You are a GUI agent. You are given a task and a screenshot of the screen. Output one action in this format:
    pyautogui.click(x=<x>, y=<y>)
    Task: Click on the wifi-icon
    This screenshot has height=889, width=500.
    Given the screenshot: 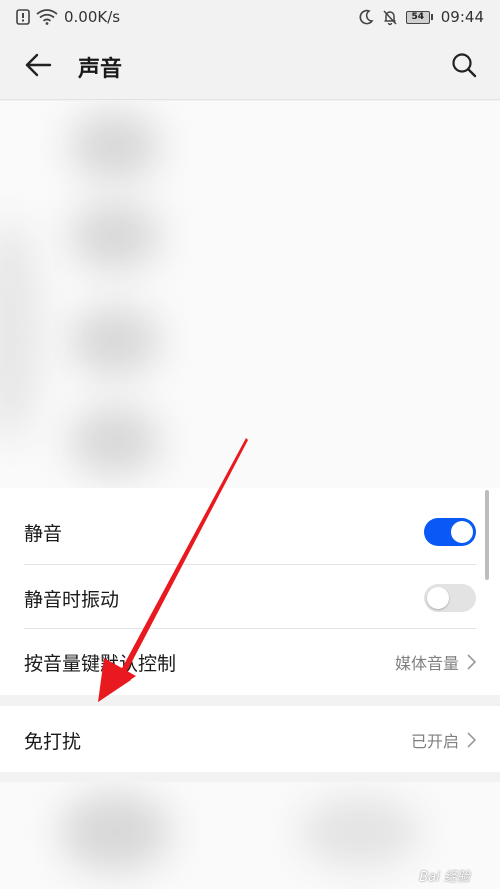 What is the action you would take?
    pyautogui.click(x=47, y=17)
    